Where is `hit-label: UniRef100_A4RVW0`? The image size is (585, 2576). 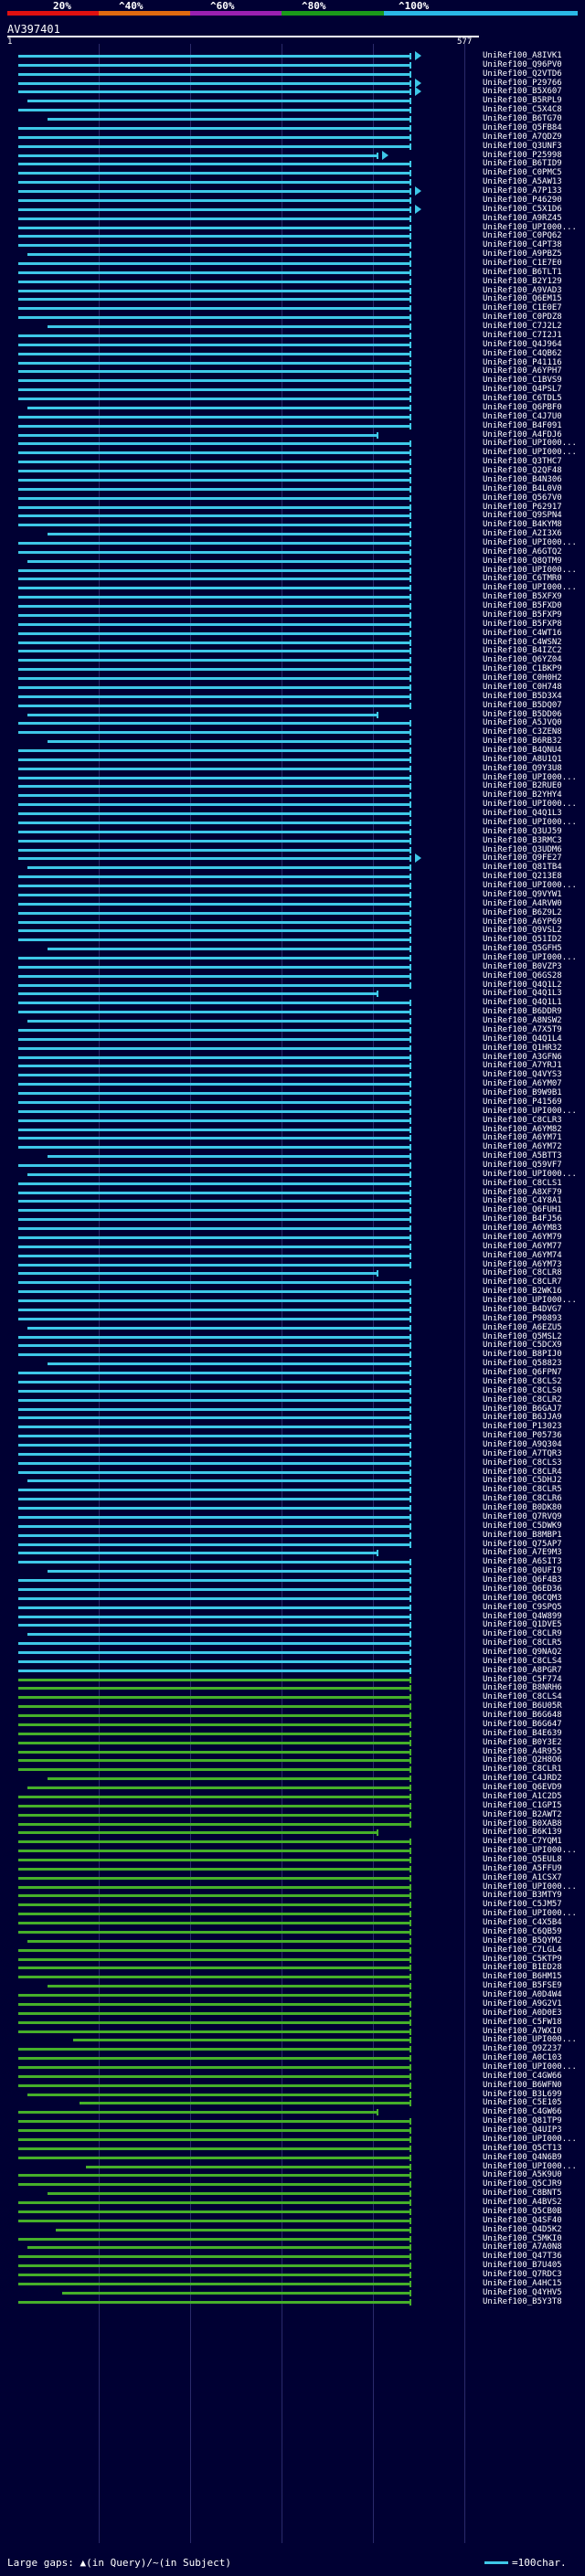 hit-label: UniRef100_A4RVW0 is located at coordinates (522, 903).